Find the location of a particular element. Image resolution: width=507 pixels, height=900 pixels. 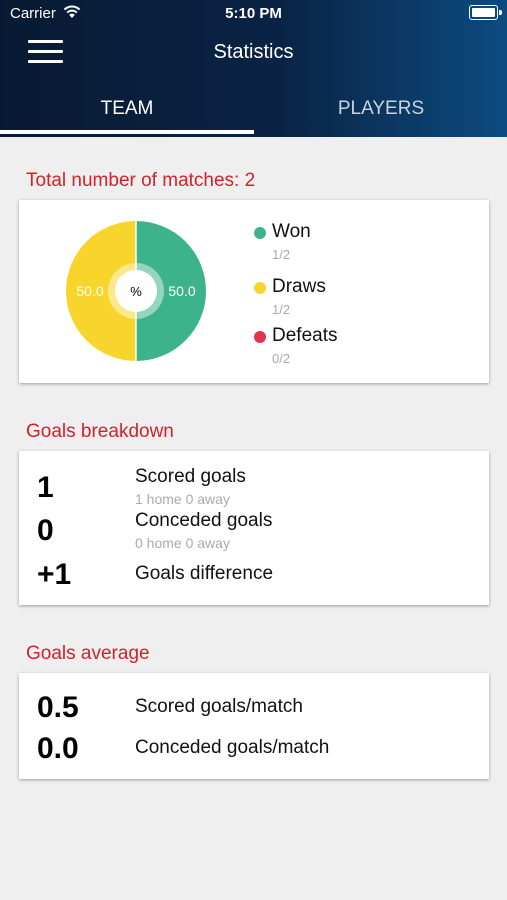

scored-goals-label: Scored goals is located at coordinates (190, 476).